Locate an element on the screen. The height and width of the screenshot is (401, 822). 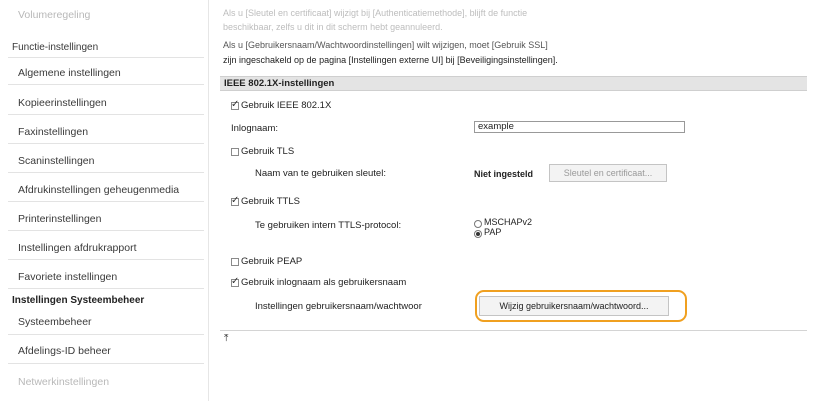
use-peap-label: Gebruik PEAP is located at coordinates (272, 261).